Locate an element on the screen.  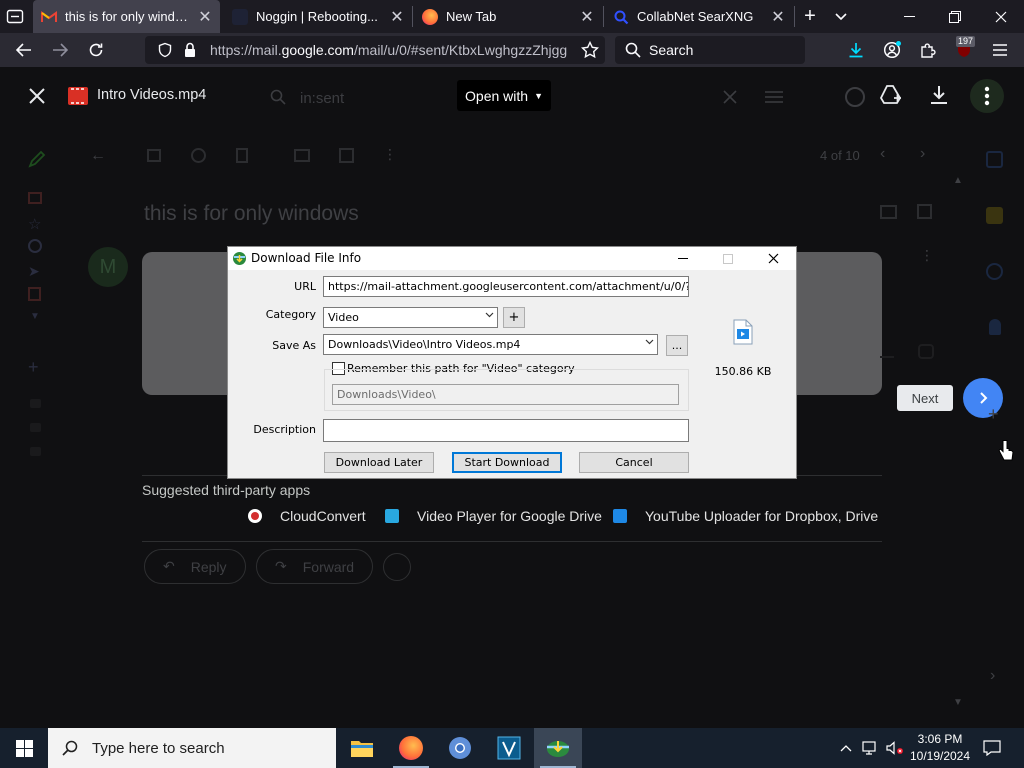
add-category-button: + is located at coordinates (514, 317).